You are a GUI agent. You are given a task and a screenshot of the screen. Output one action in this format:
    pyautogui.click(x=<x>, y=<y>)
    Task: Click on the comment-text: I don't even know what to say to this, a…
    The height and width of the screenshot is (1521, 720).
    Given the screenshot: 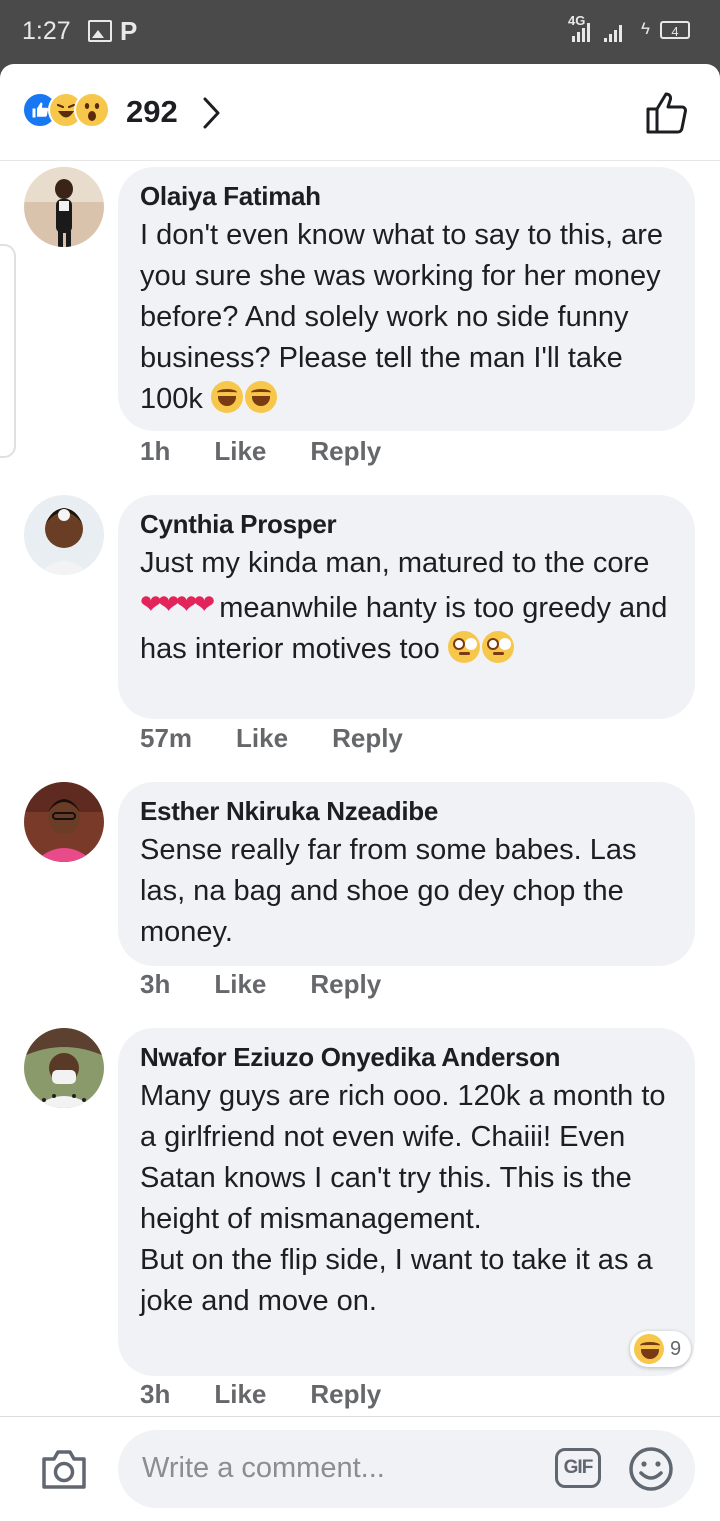 What is the action you would take?
    pyautogui.click(x=406, y=317)
    